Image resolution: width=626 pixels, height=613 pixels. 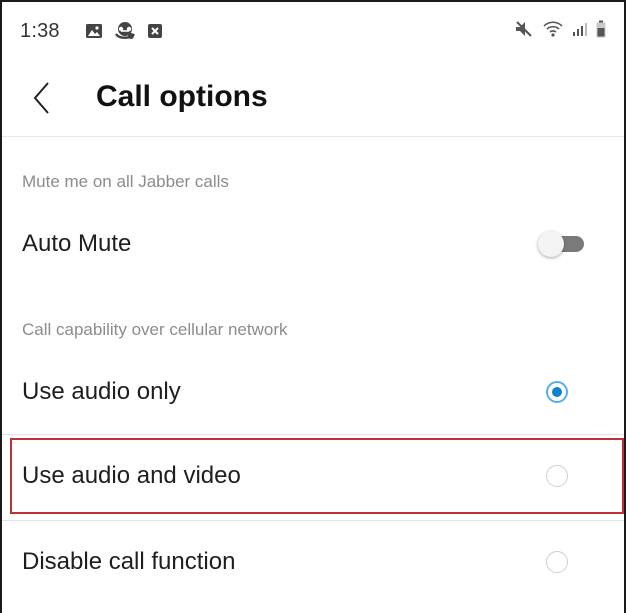 I want to click on close-box-icon, so click(x=155, y=31).